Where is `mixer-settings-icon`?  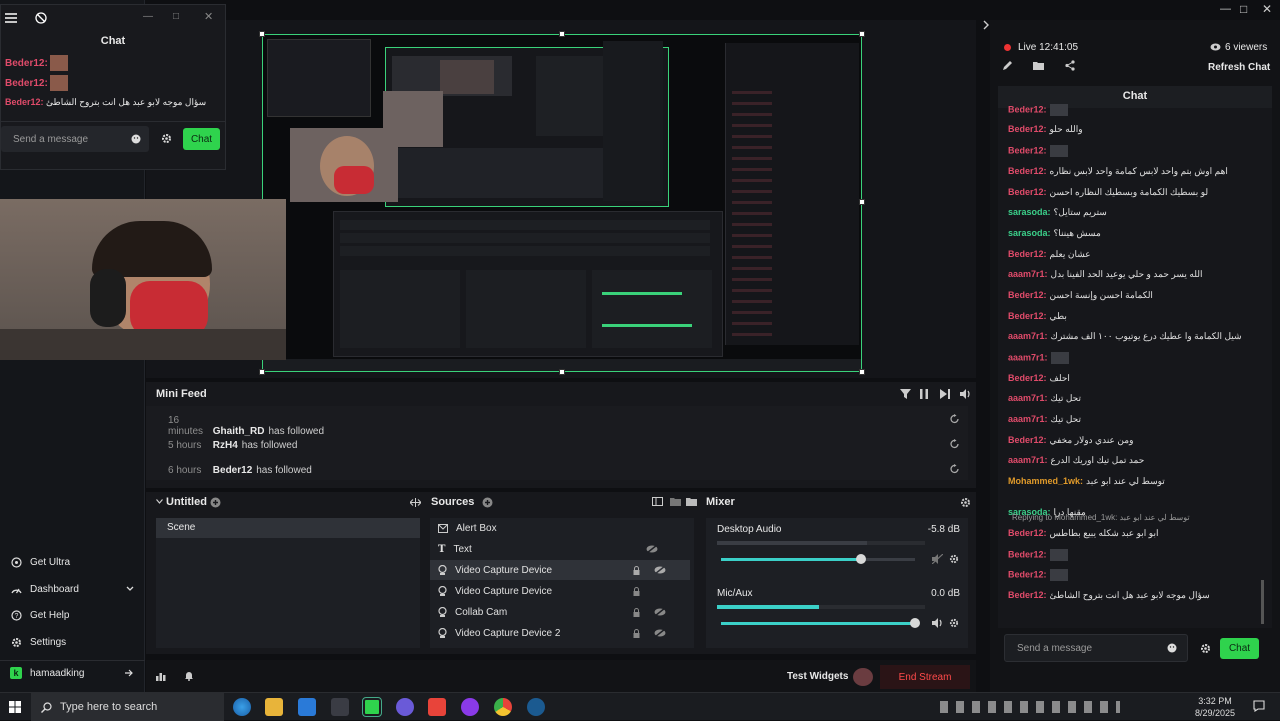 mixer-settings-icon is located at coordinates (965, 502).